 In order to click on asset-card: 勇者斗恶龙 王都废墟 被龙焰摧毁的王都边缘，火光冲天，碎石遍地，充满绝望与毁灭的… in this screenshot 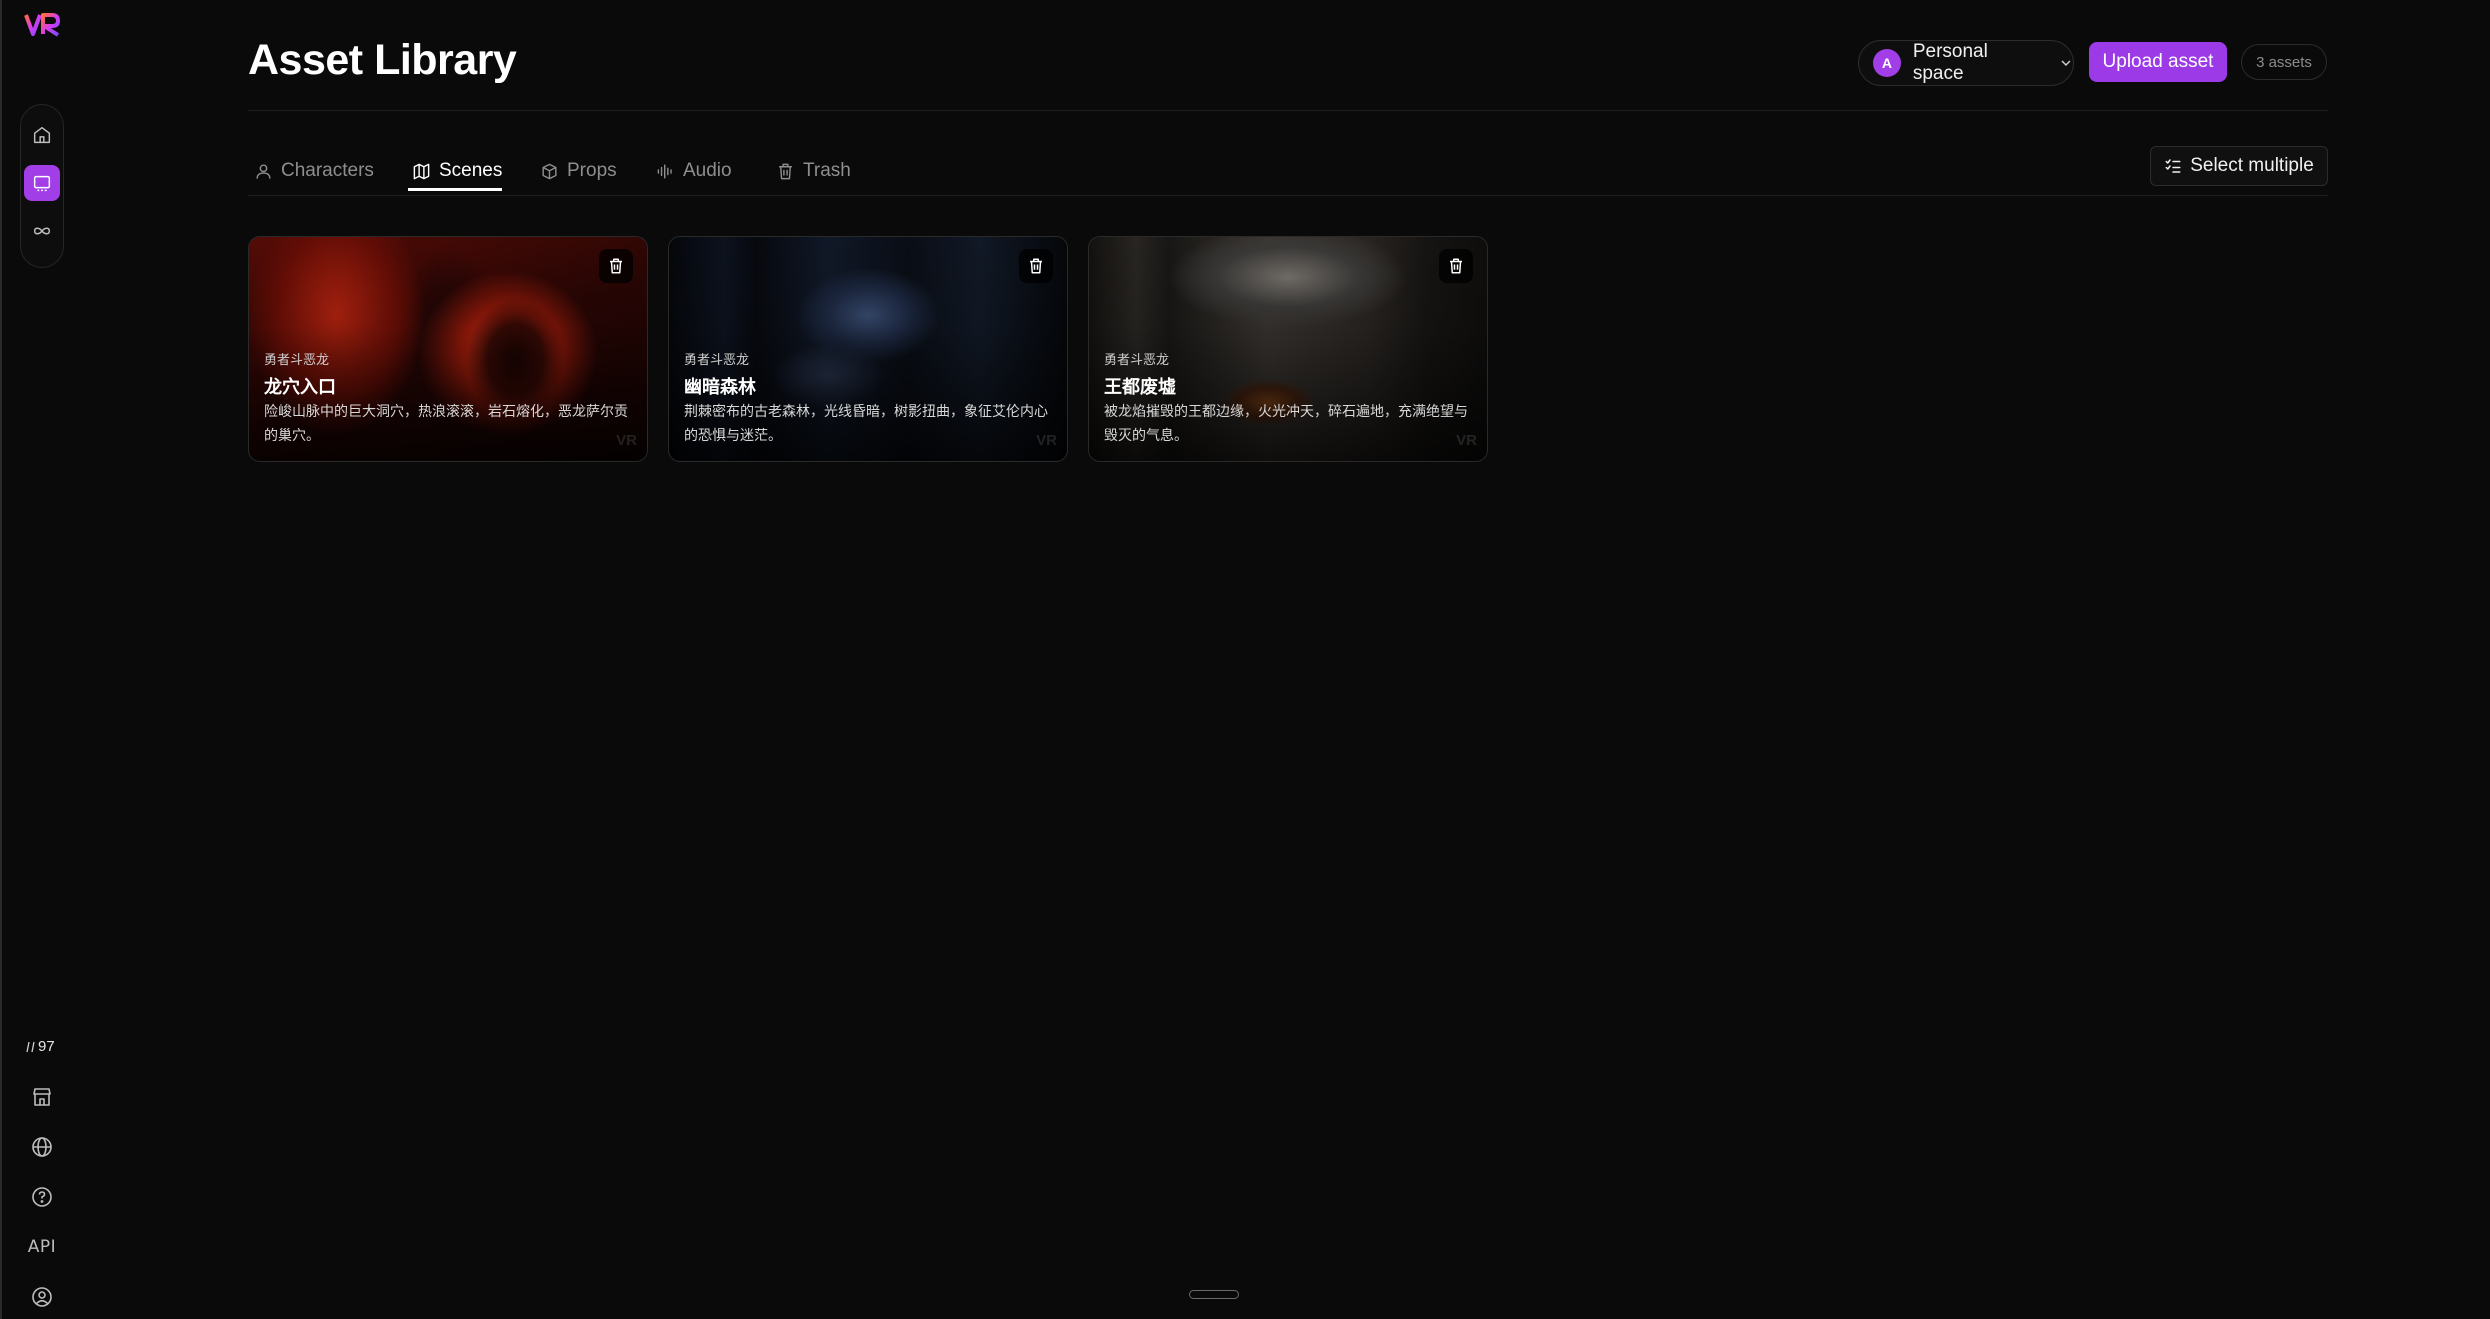, I will do `click(1288, 349)`.